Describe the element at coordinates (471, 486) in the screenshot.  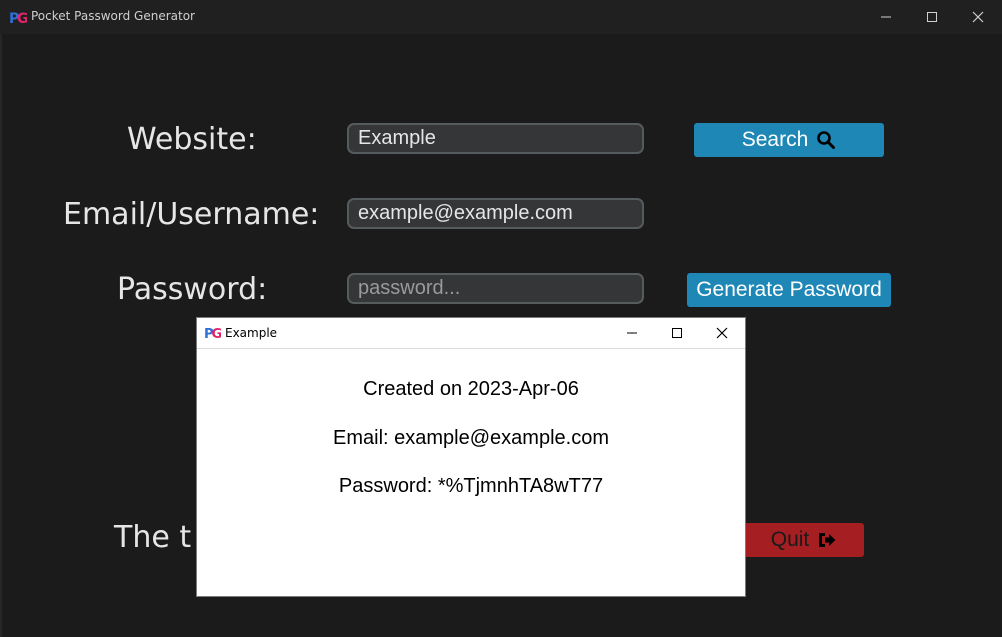
I see `password-detail-text: Password: *%TjmnhTA8wT77` at that location.